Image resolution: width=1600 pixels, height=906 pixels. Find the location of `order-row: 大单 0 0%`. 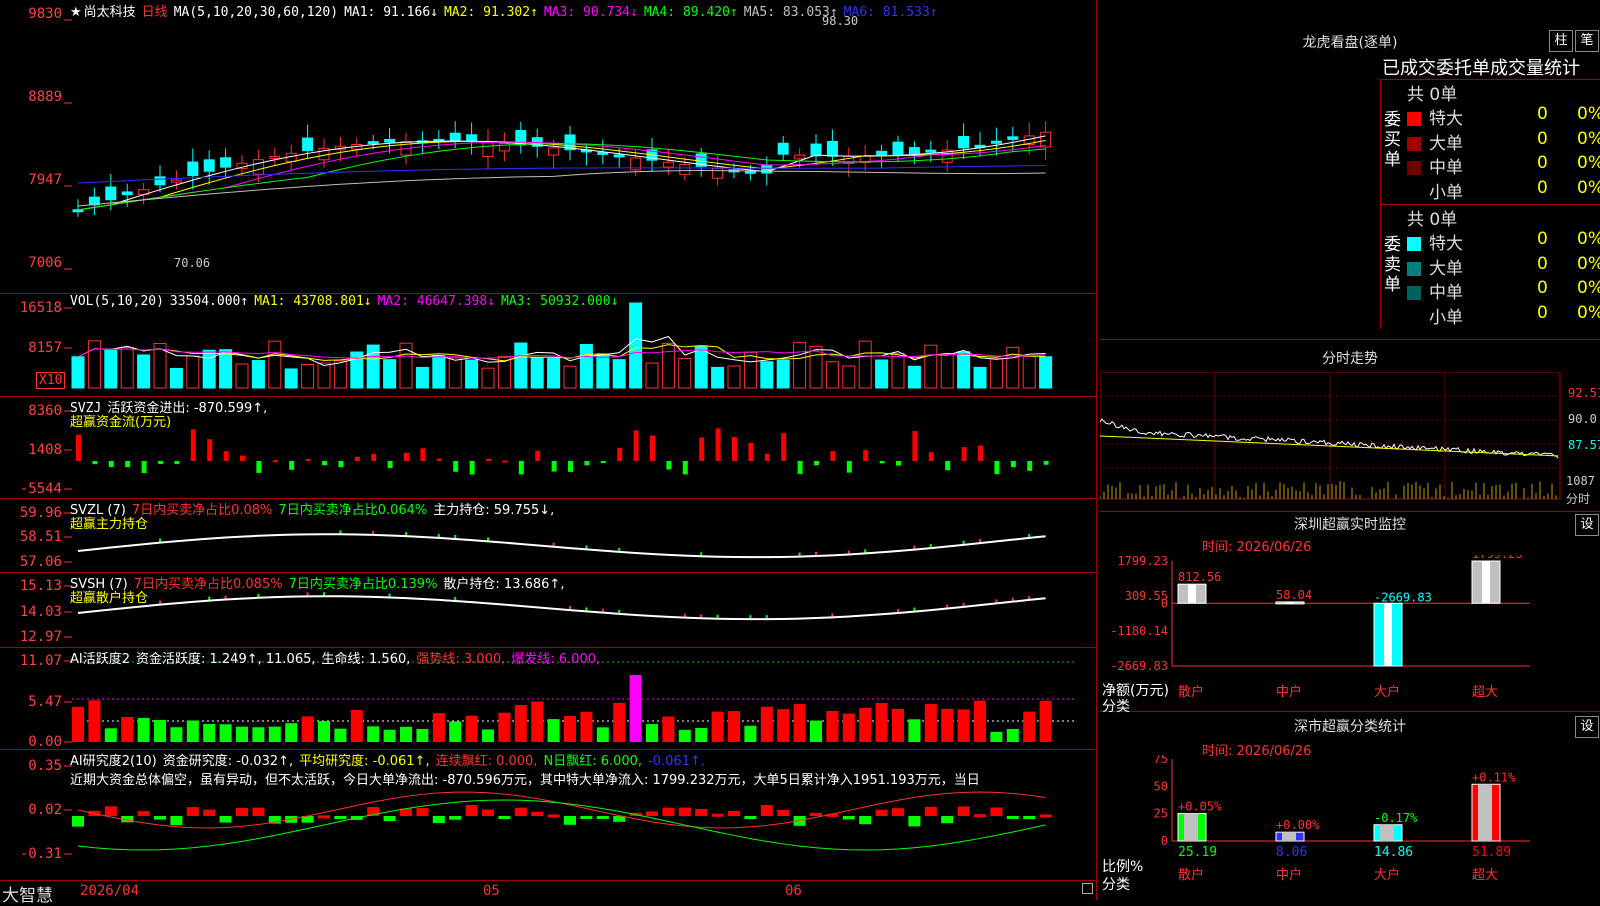

order-row: 大单 0 0% is located at coordinates (1503, 141).